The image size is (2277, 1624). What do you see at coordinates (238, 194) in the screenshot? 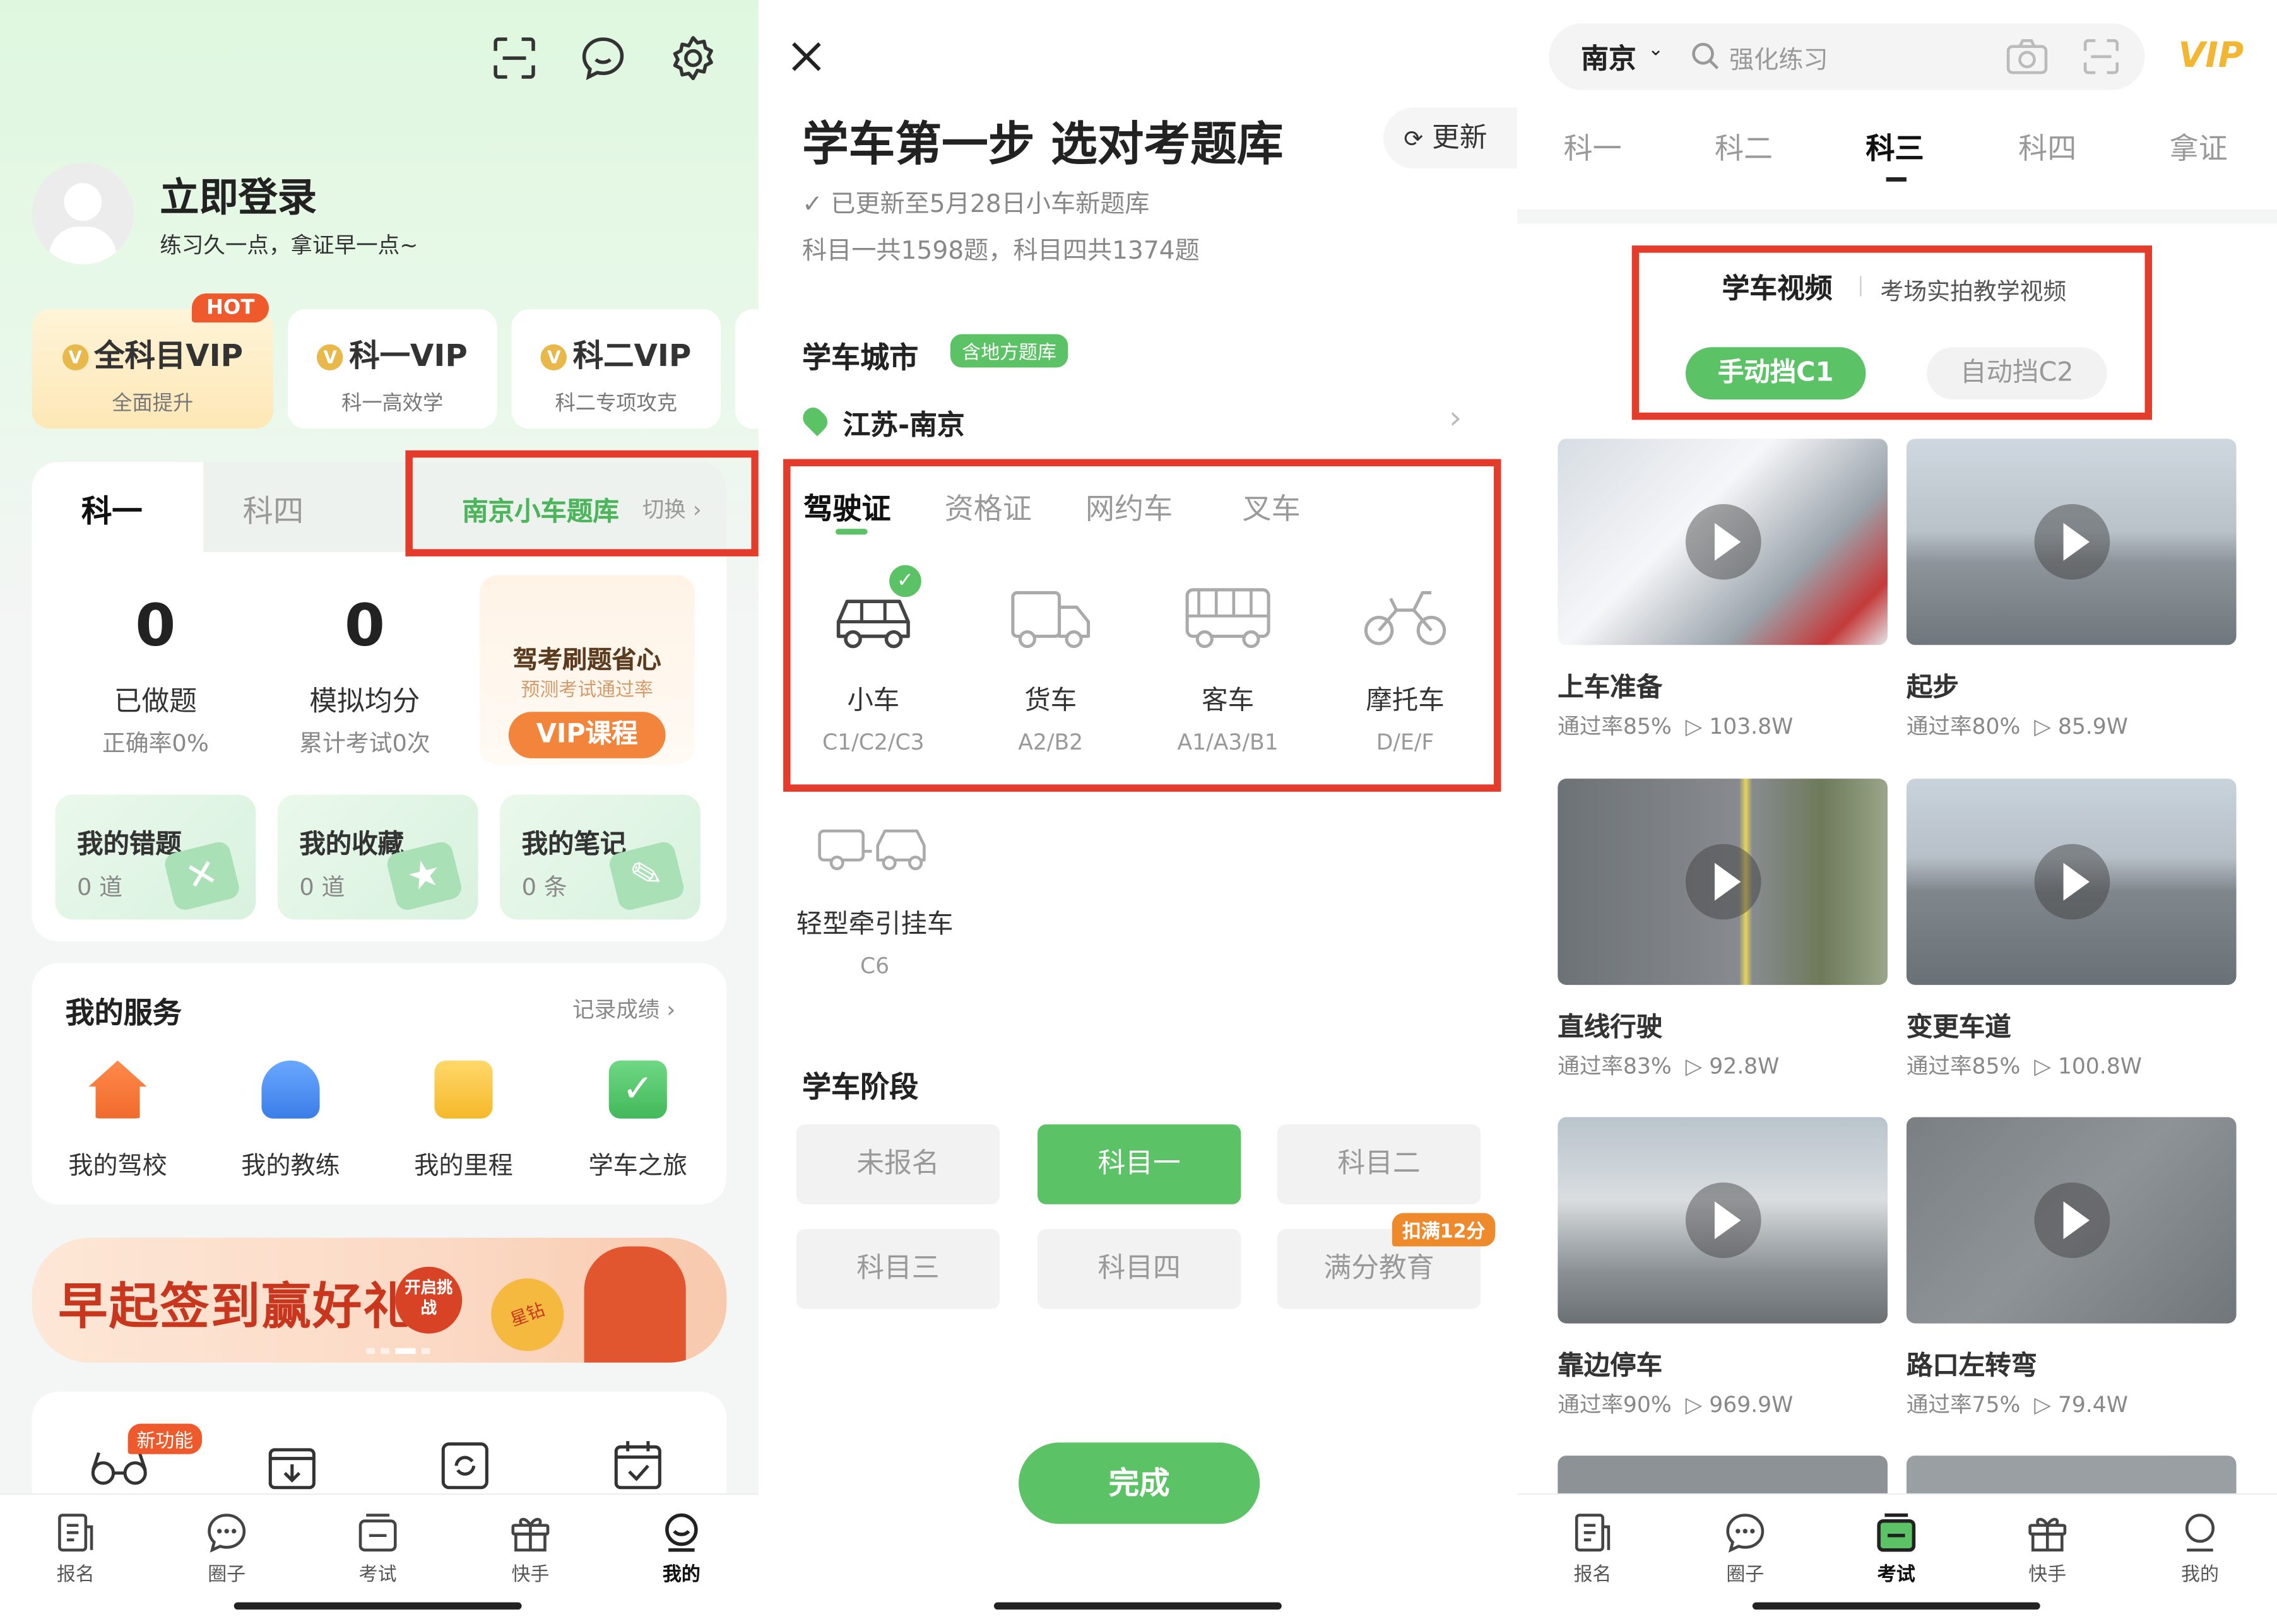
I see `login-title: 立即登录` at bounding box center [238, 194].